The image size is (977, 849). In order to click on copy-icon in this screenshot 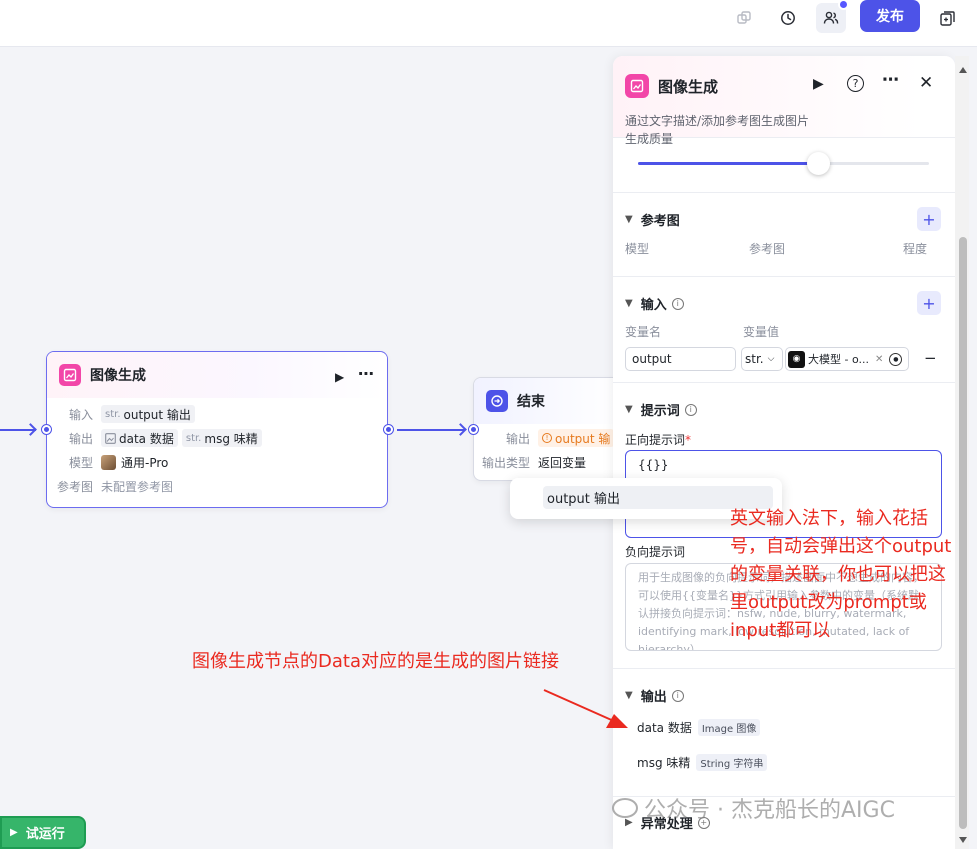, I will do `click(744, 18)`.